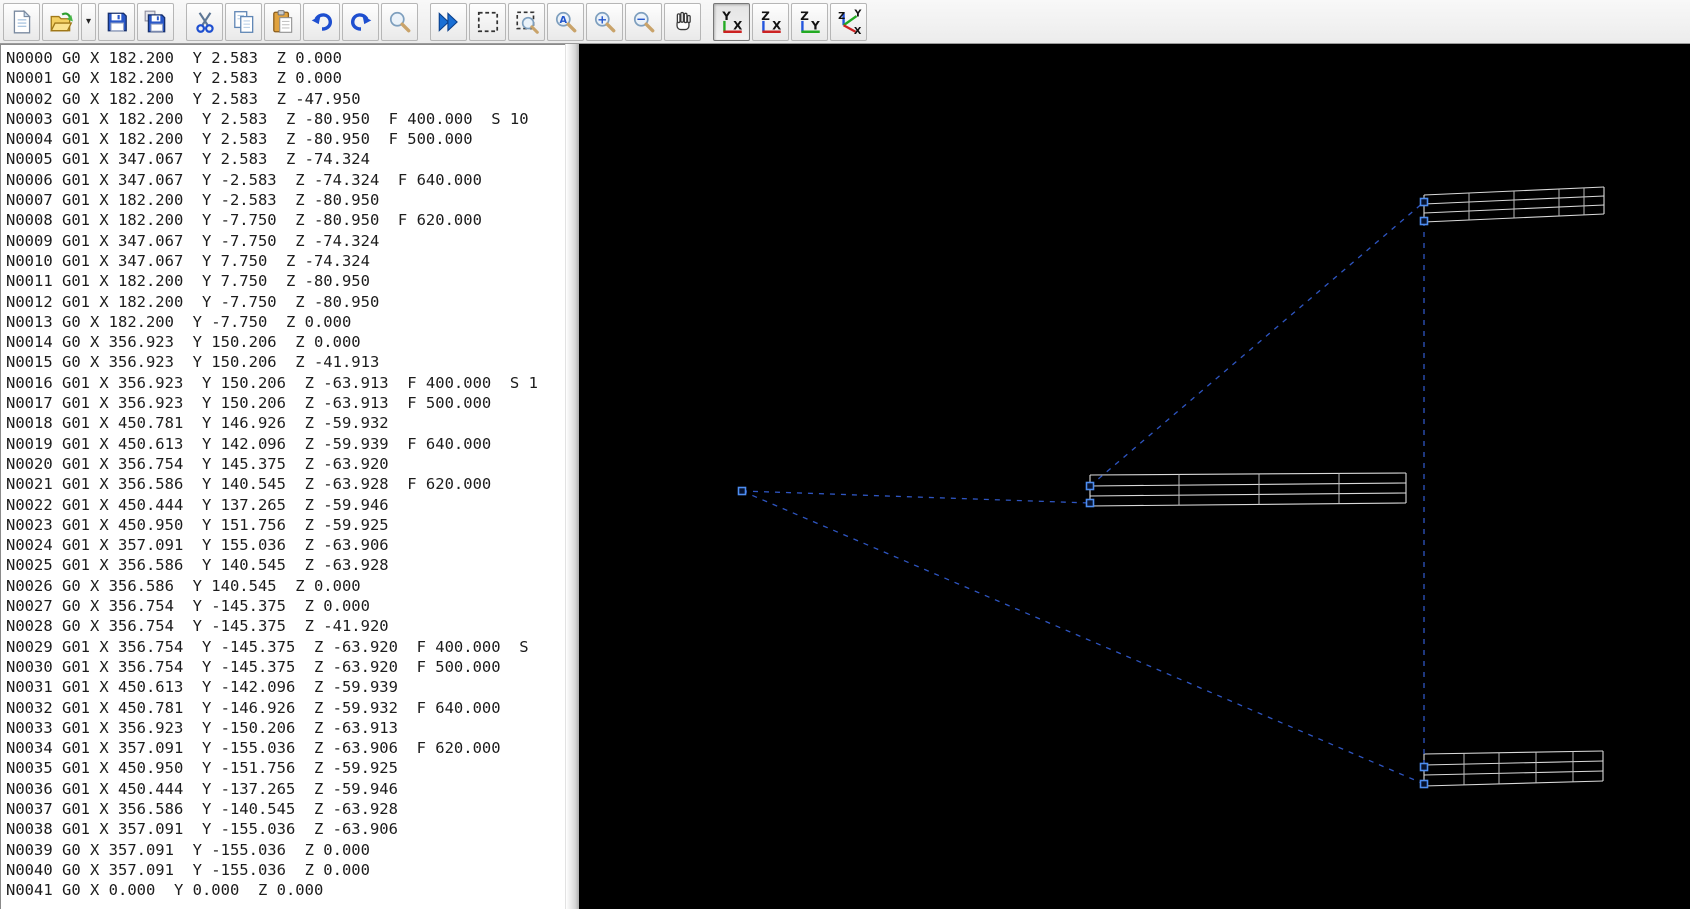 The image size is (1690, 909). I want to click on open-file-dropdown-button: ▾, so click(88, 21).